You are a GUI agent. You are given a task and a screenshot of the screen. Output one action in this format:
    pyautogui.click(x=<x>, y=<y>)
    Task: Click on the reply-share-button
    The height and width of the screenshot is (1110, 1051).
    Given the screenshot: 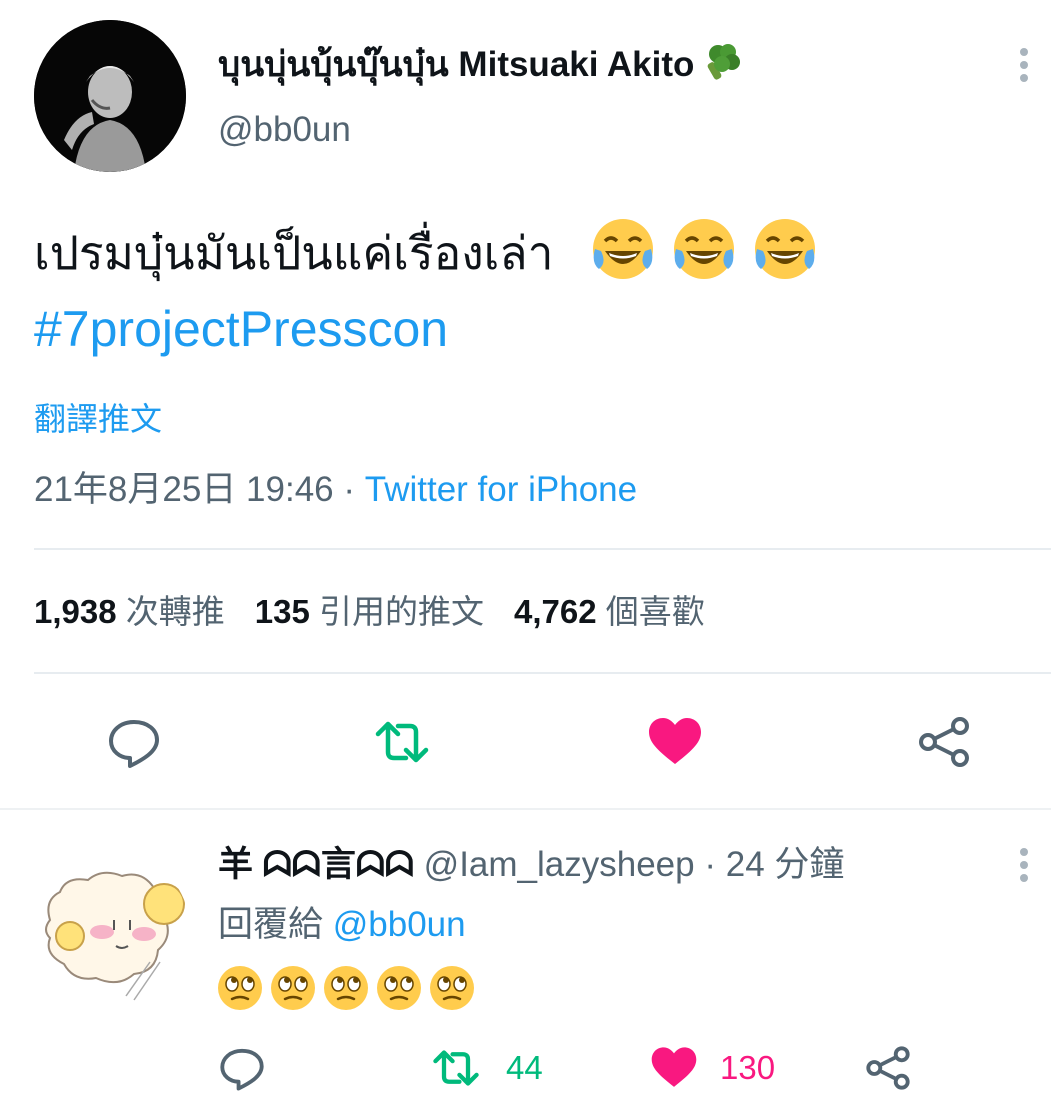 What is the action you would take?
    pyautogui.click(x=888, y=1068)
    